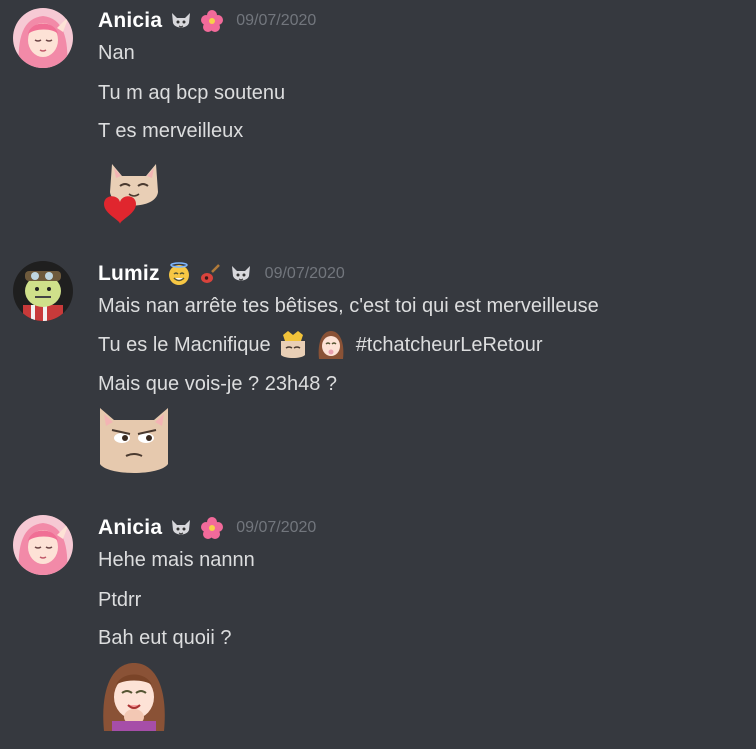 The height and width of the screenshot is (749, 756). I want to click on angel-smile-emoji-icon, so click(179, 274).